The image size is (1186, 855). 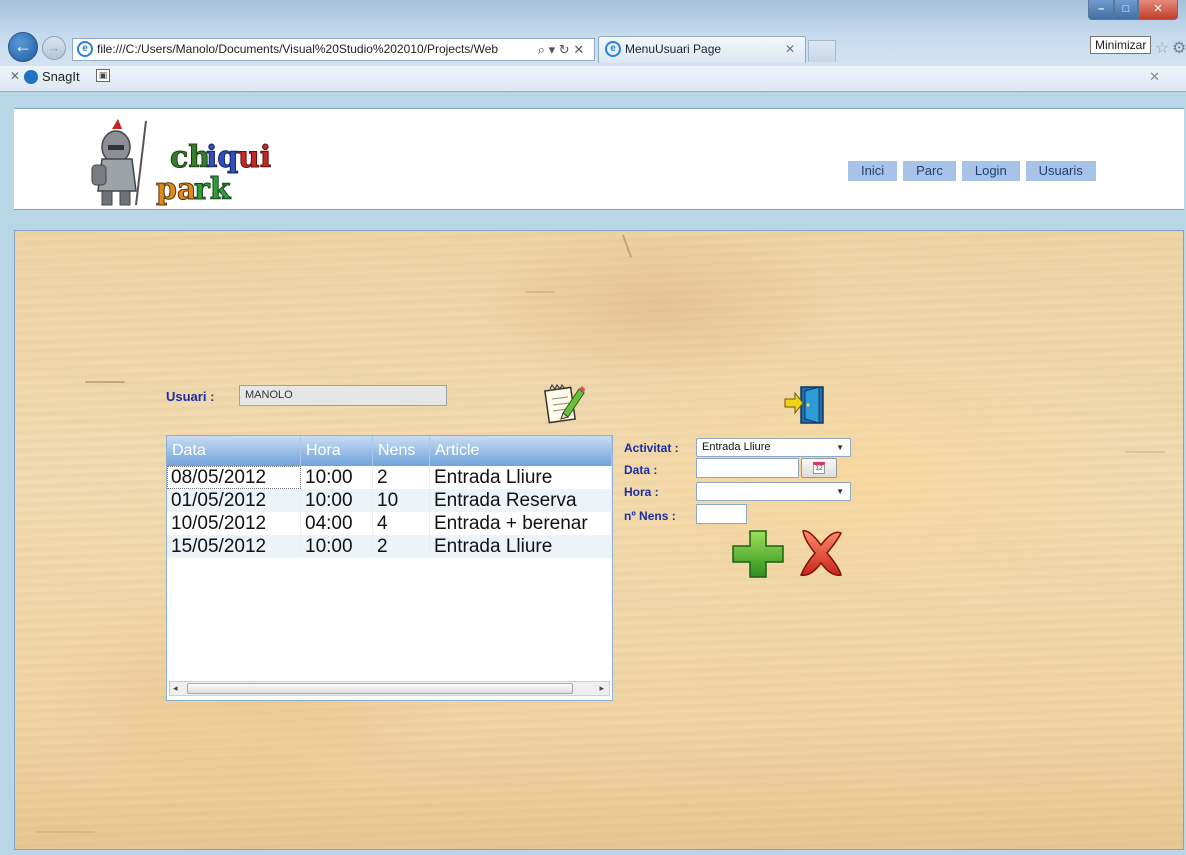 What do you see at coordinates (1121, 45) in the screenshot?
I see `minimize-tooltip: Minimizar` at bounding box center [1121, 45].